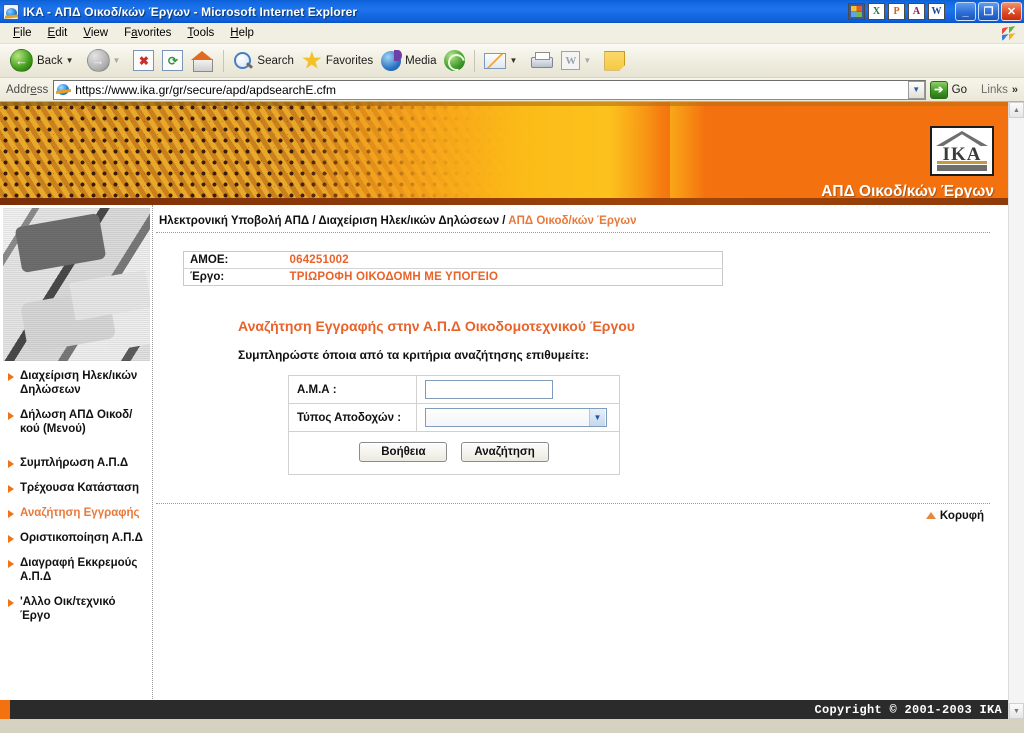 This screenshot has height=733, width=1024. Describe the element at coordinates (22, 33) in the screenshot. I see `menu-file: File` at that location.